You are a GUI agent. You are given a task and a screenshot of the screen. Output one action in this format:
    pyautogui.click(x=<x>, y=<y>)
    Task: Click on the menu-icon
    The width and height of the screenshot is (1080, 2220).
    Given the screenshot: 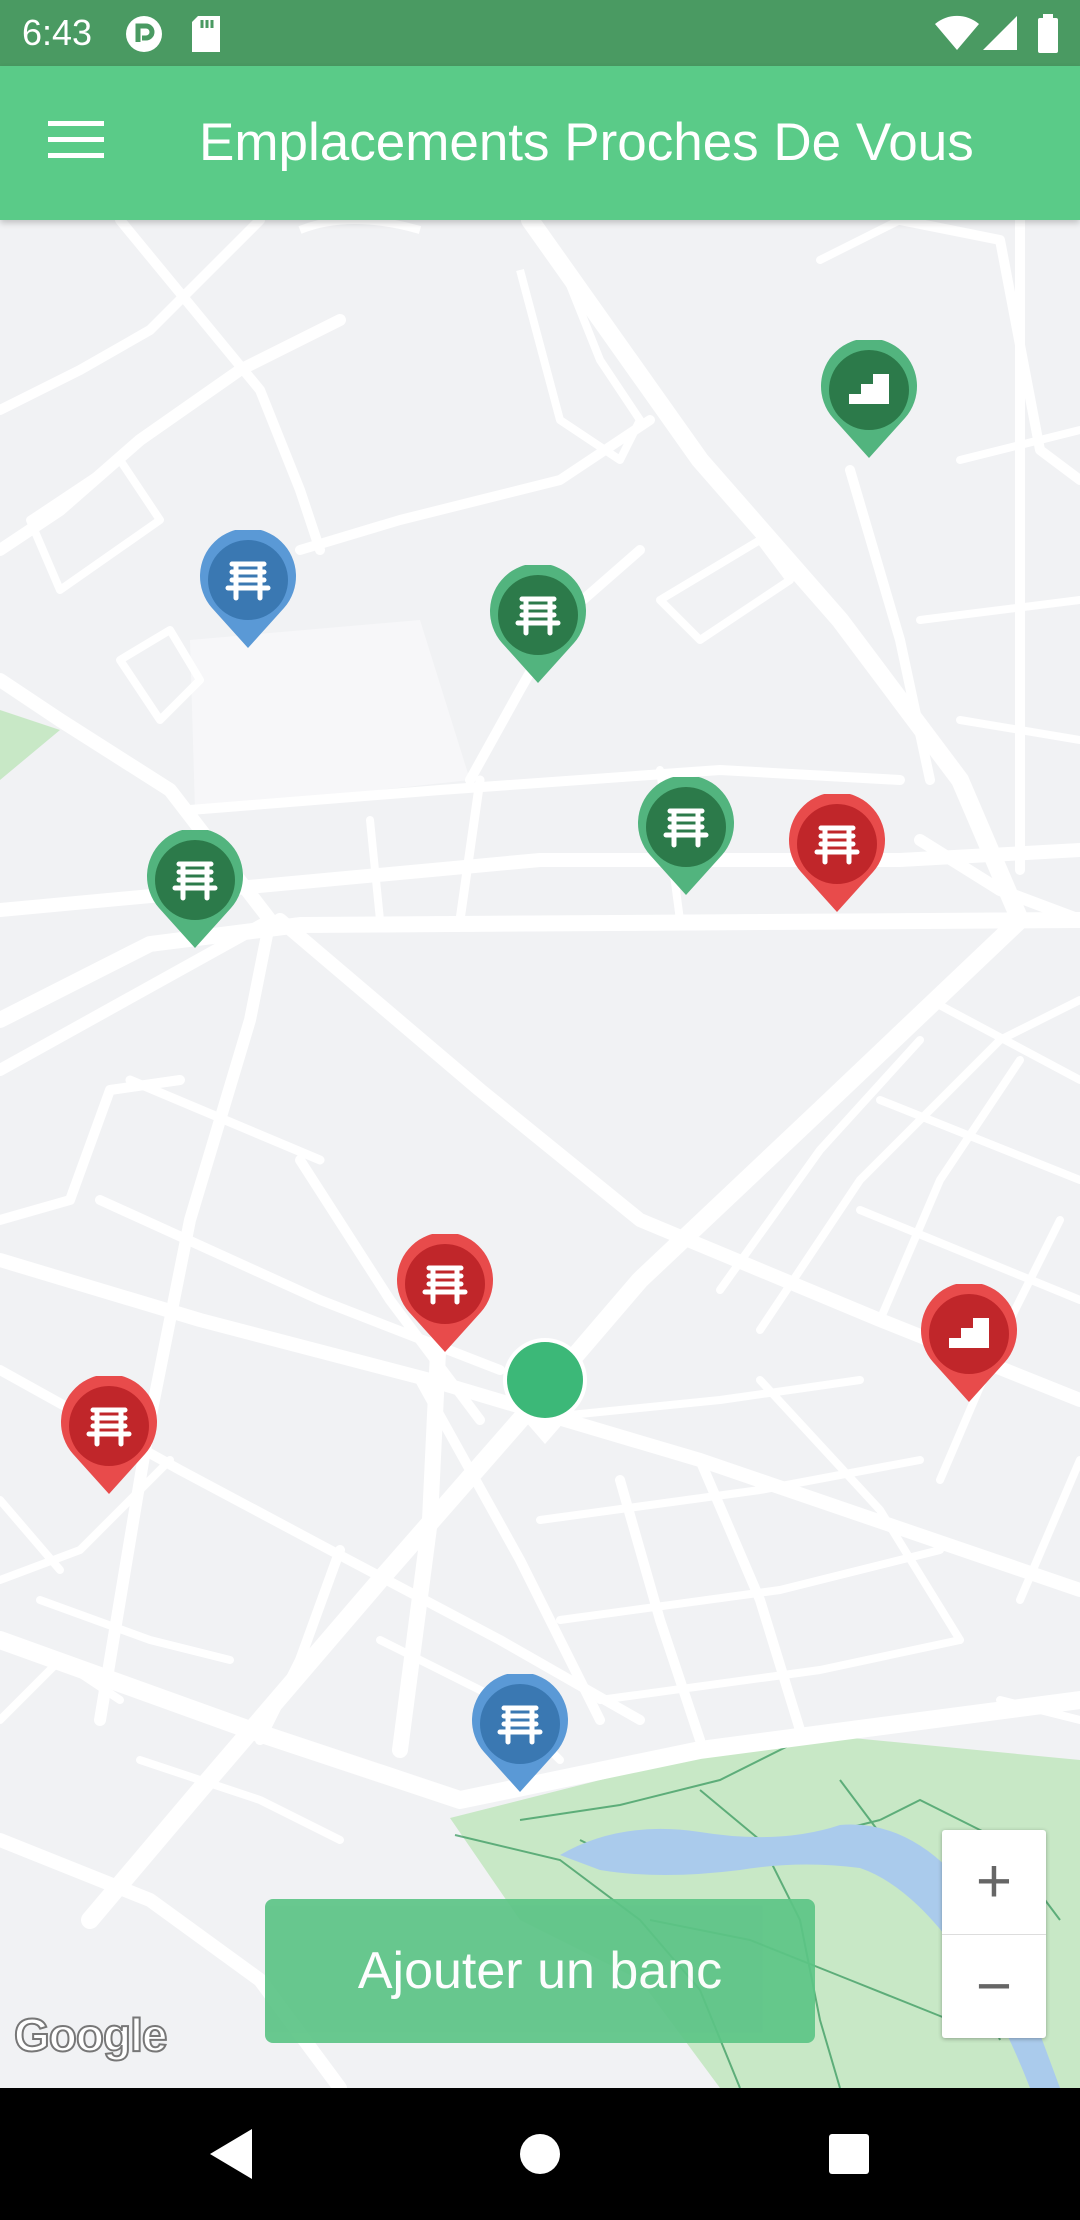 What is the action you would take?
    pyautogui.click(x=76, y=143)
    